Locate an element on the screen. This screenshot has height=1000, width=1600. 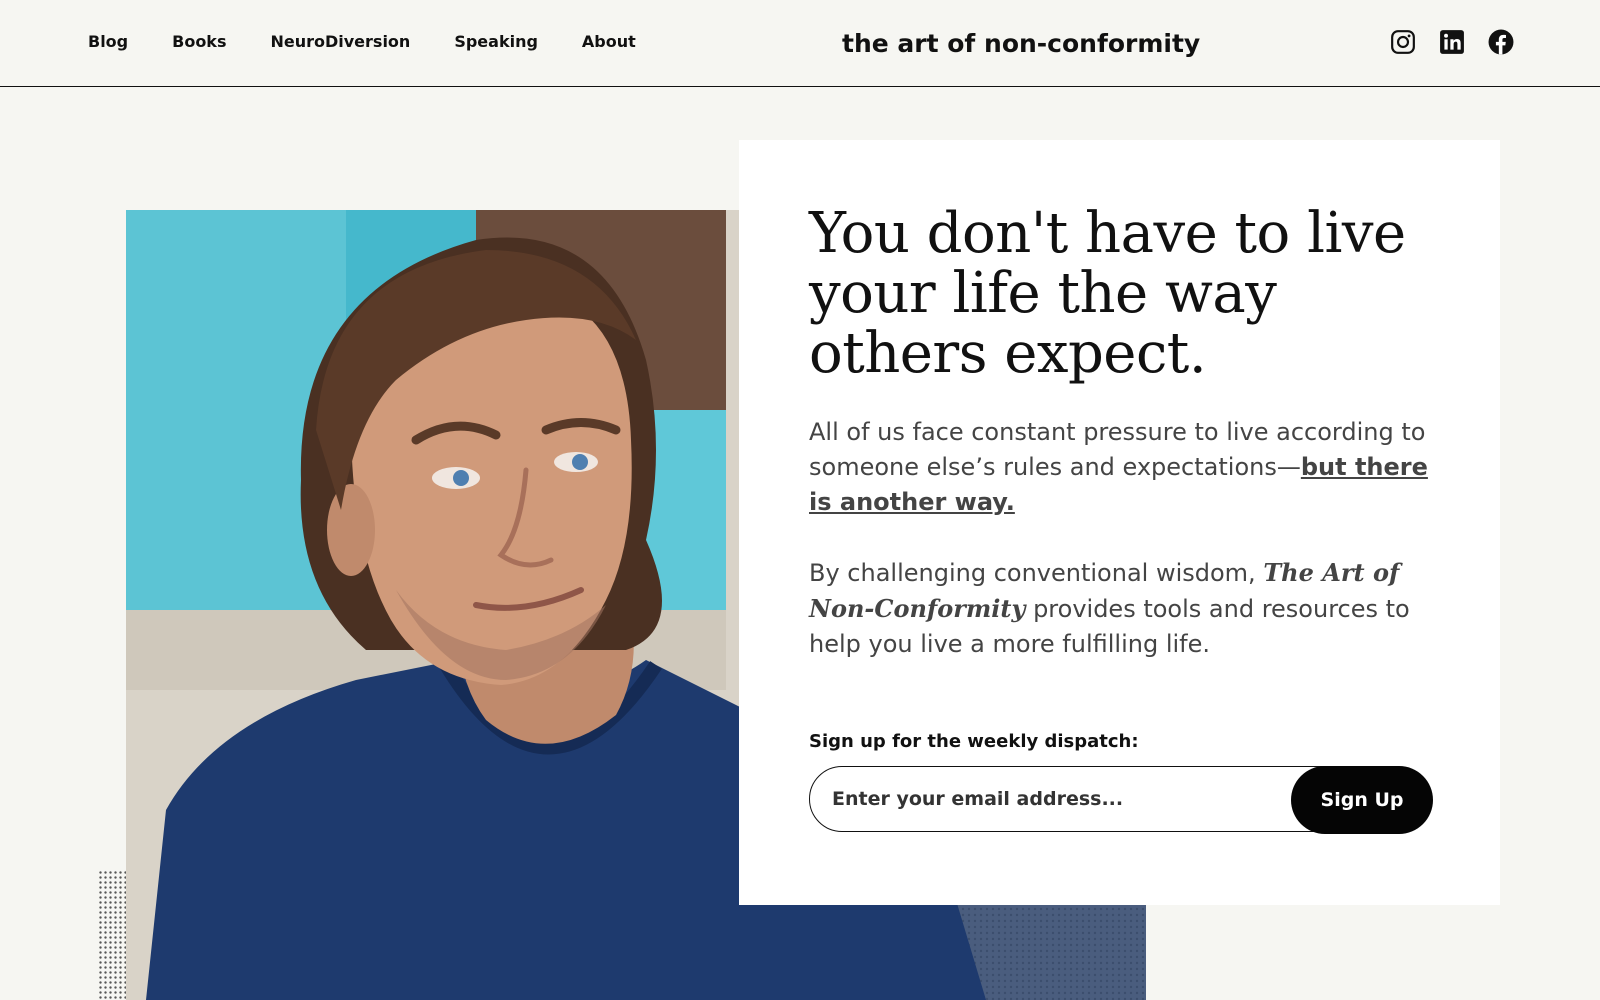
facebook-icon is located at coordinates (1501, 42).